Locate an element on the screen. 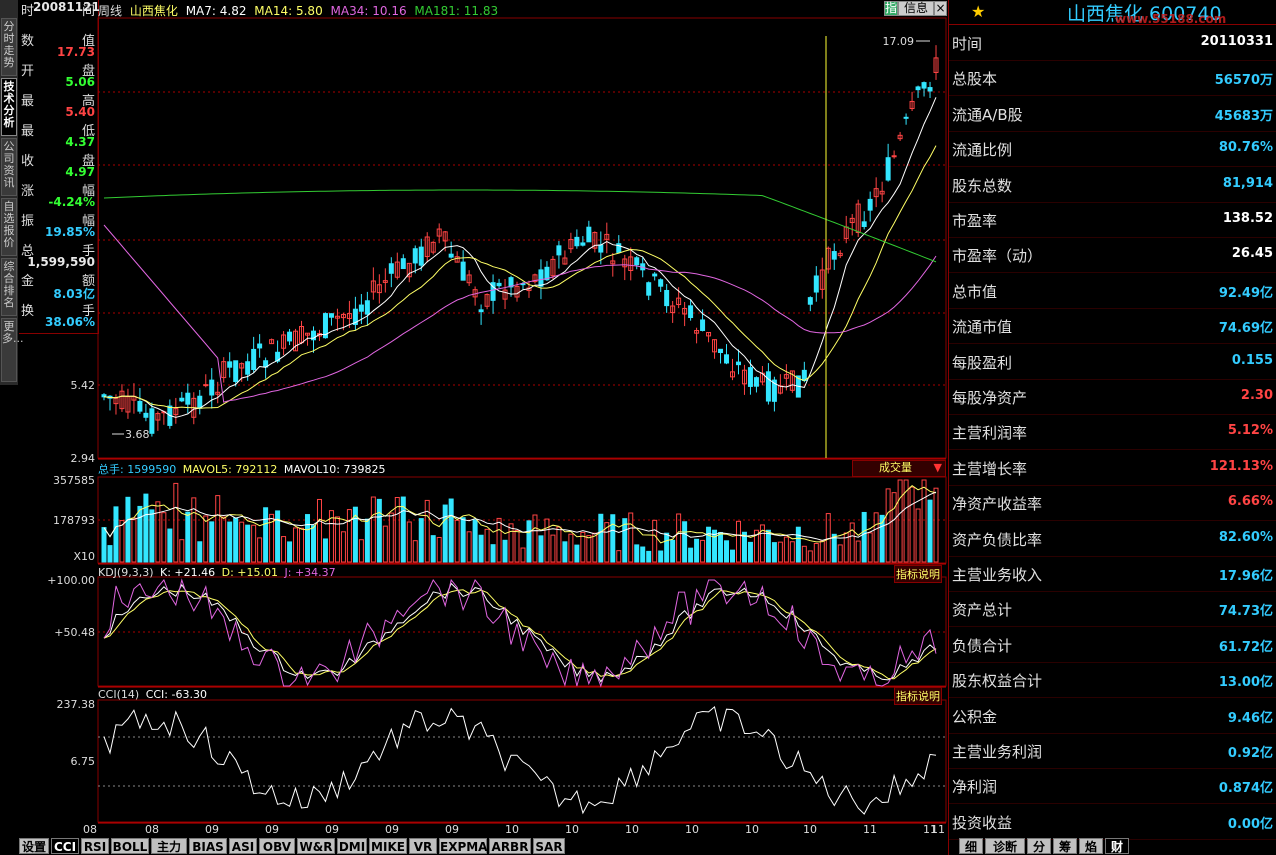  finance-value: 82.60% is located at coordinates (1245, 537).